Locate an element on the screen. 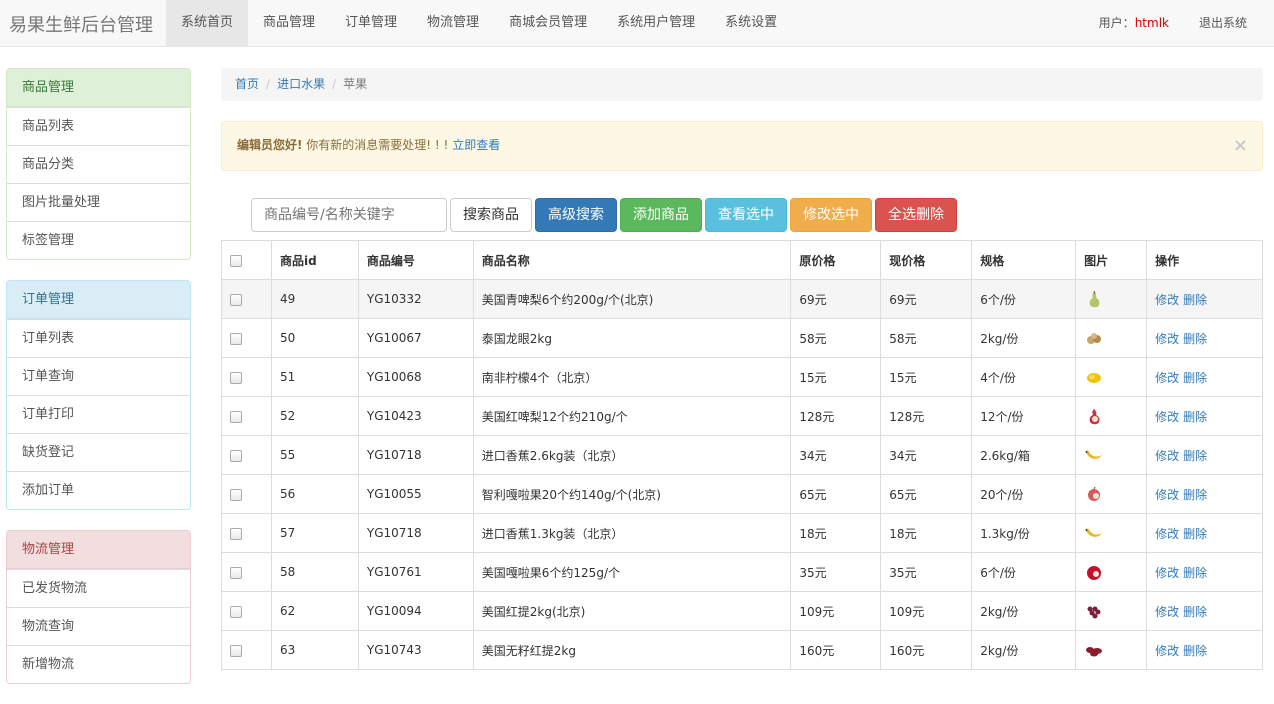 Image resolution: width=1274 pixels, height=704 pixels. advanced-search-button: 高级搜索 is located at coordinates (576, 215).